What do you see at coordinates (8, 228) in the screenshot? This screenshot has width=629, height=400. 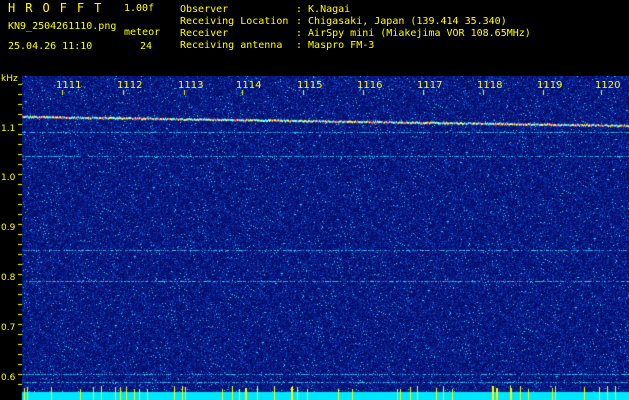 I see `y-tick-label: 0.9` at bounding box center [8, 228].